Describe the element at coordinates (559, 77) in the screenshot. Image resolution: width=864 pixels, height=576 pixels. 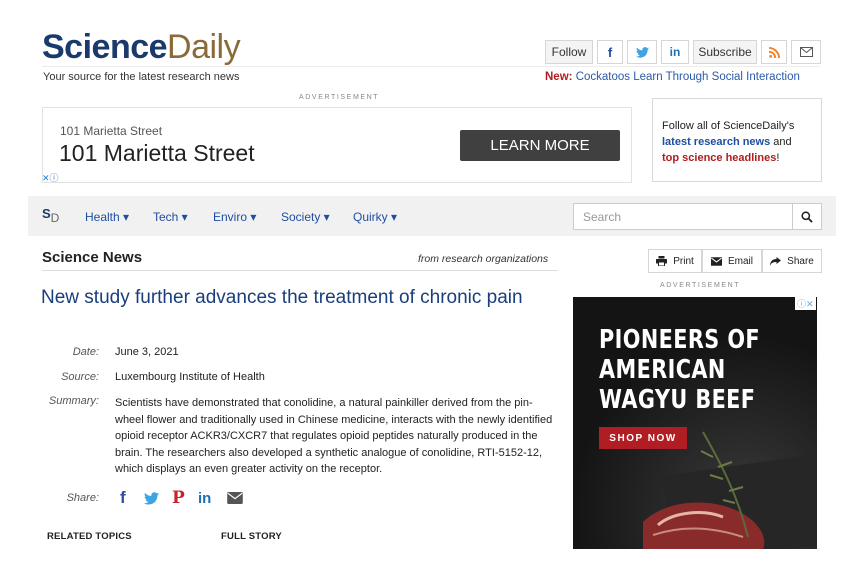
I see `new-label: New:` at that location.